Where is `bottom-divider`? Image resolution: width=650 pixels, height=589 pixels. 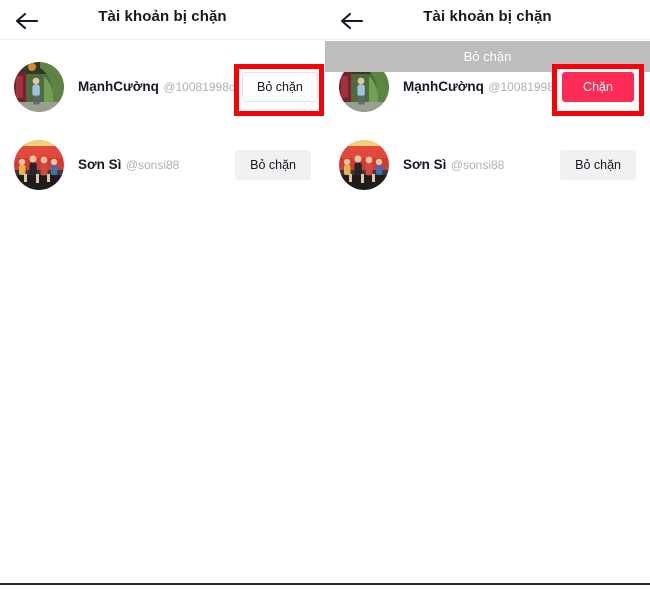 bottom-divider is located at coordinates (325, 584).